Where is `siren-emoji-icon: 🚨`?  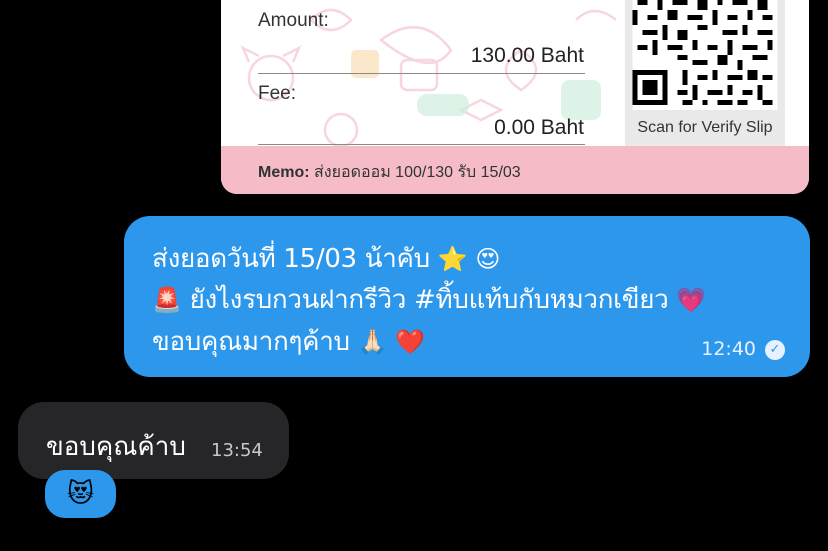
siren-emoji-icon: 🚨 is located at coordinates (167, 300).